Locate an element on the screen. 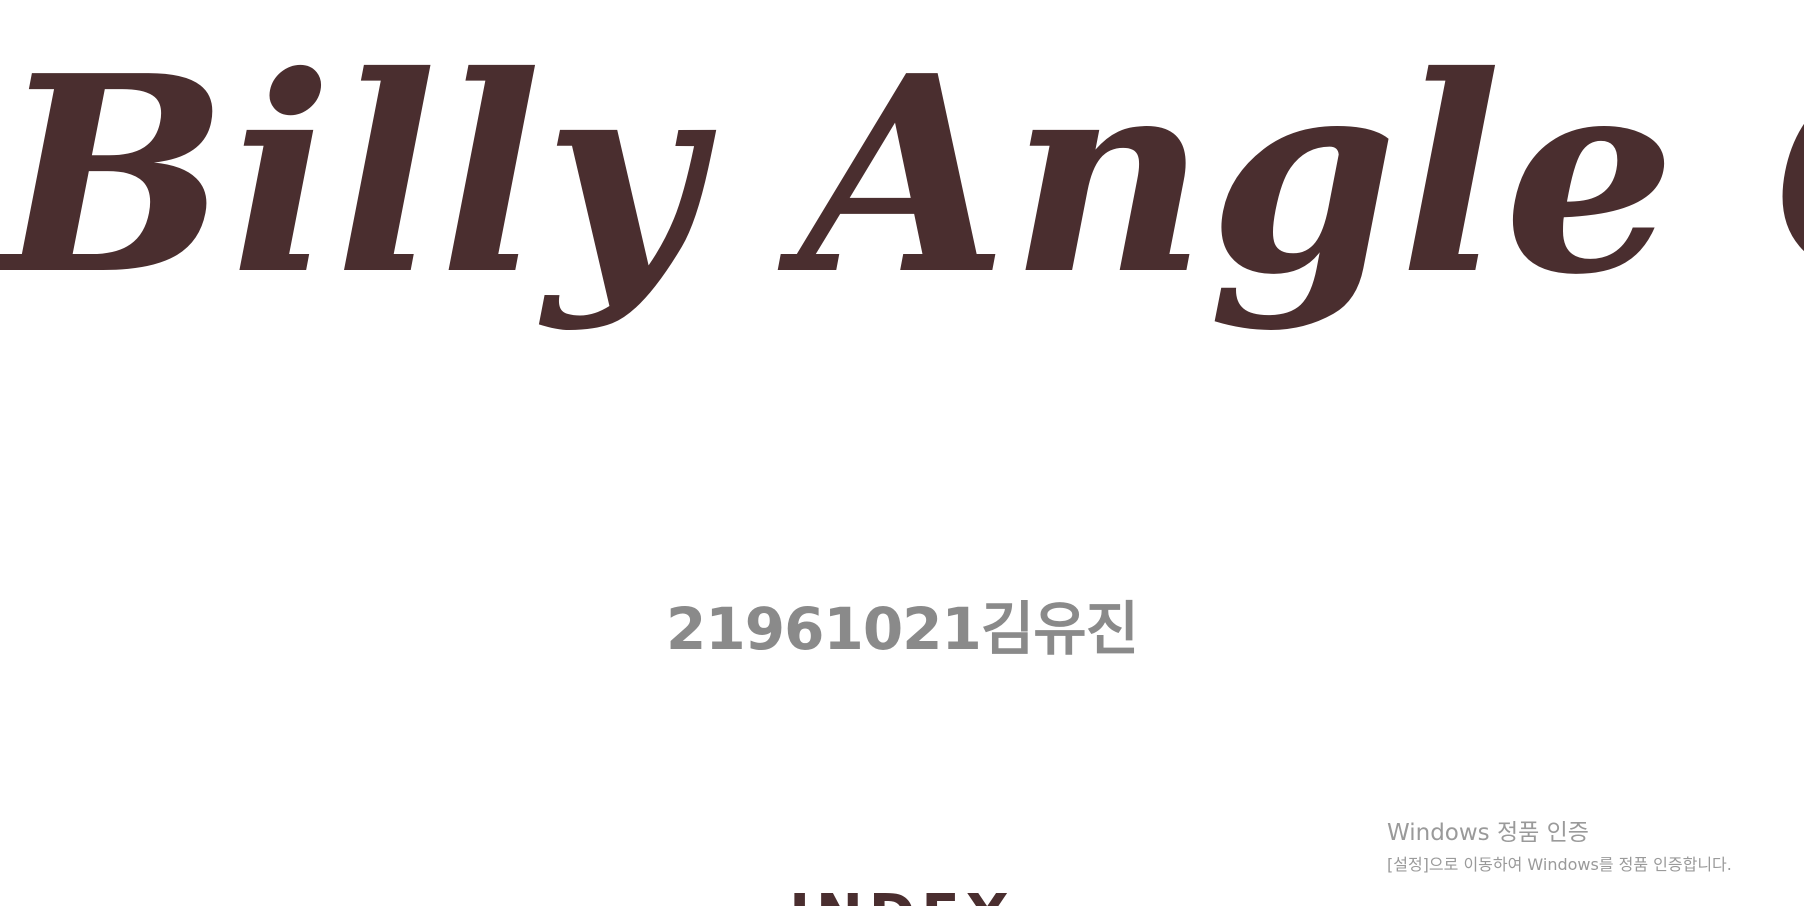  watermark-subtitle: [설정]으로 이동하여 Windows를 정품 인증합니다. is located at coordinates (1559, 864).